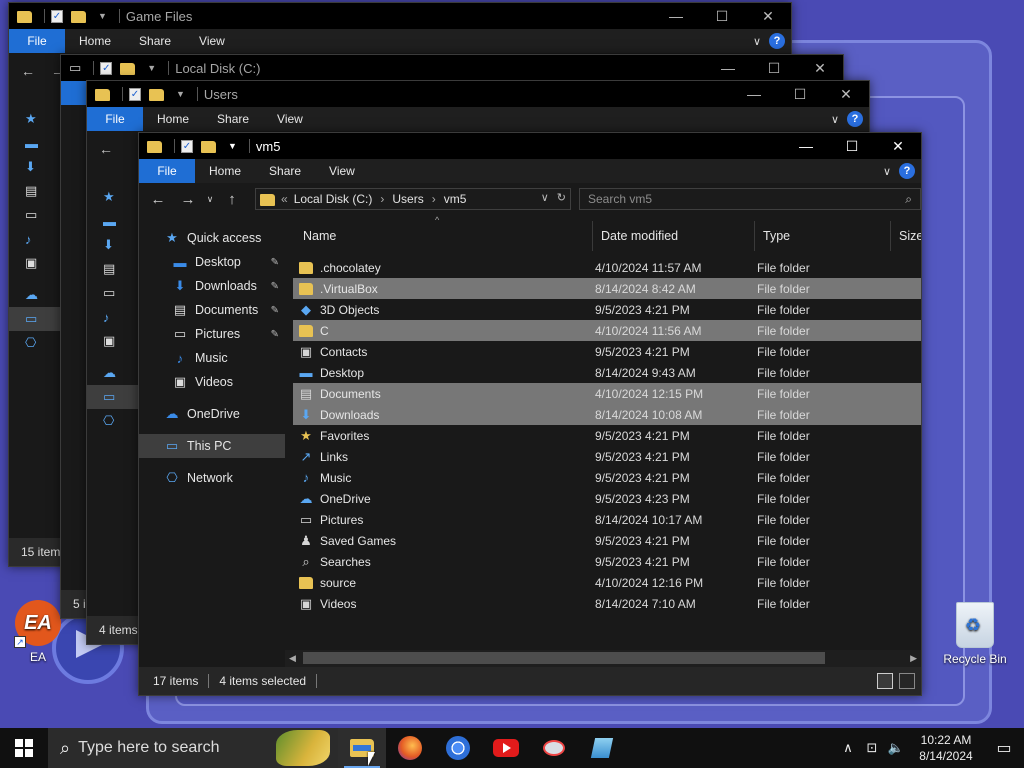  I want to click on nav-documents: ▤ Documents ✎, so click(212, 310).